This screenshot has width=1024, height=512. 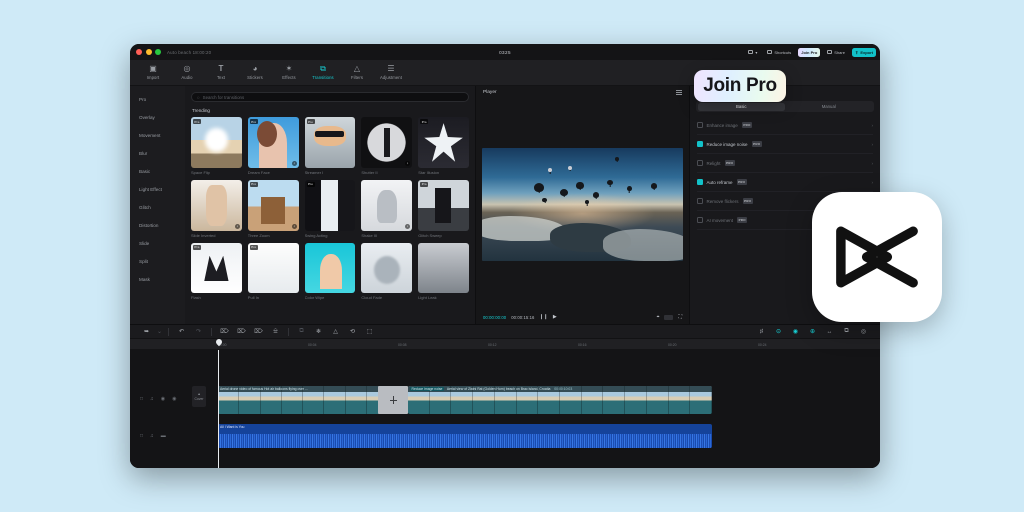 I want to click on subtab-basic: Basic, so click(x=741, y=106).